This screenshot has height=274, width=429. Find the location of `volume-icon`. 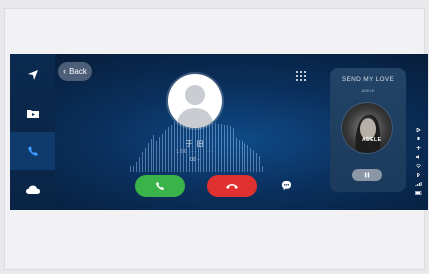

volume-icon is located at coordinates (417, 157).